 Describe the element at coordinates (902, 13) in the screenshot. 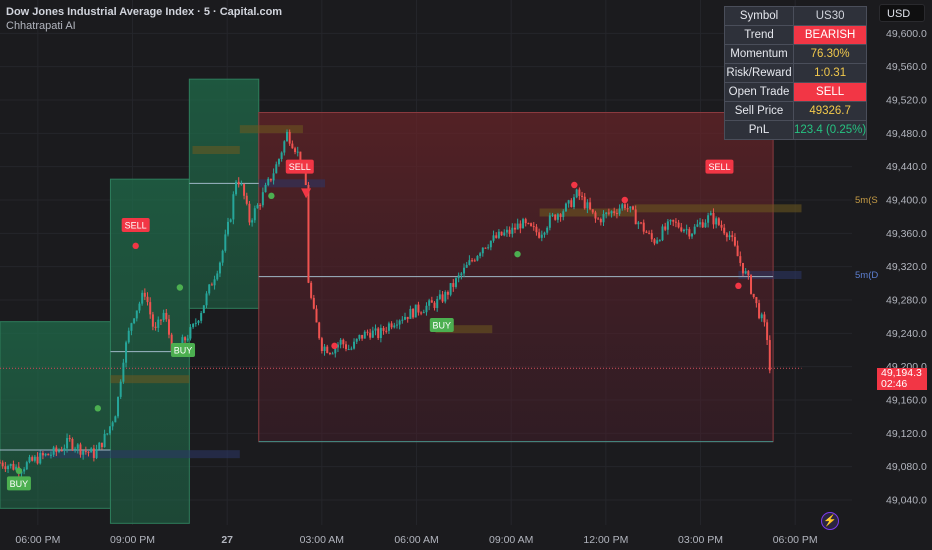

I see `currency-selector: USD` at that location.